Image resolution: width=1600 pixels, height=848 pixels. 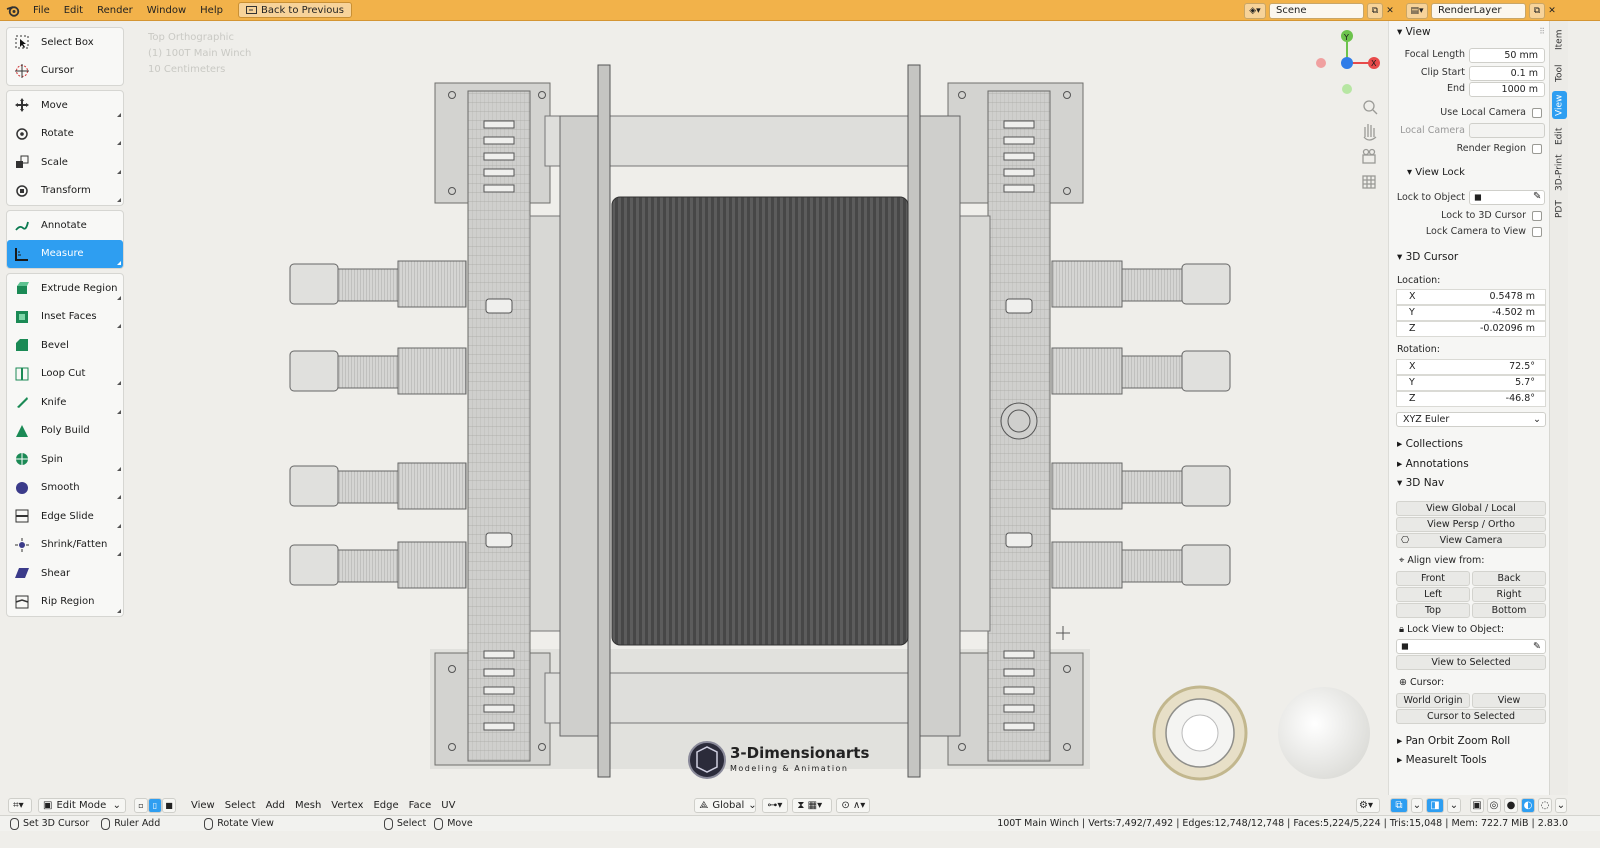 I want to click on overlays-icon: ⧉, so click(x=1399, y=805).